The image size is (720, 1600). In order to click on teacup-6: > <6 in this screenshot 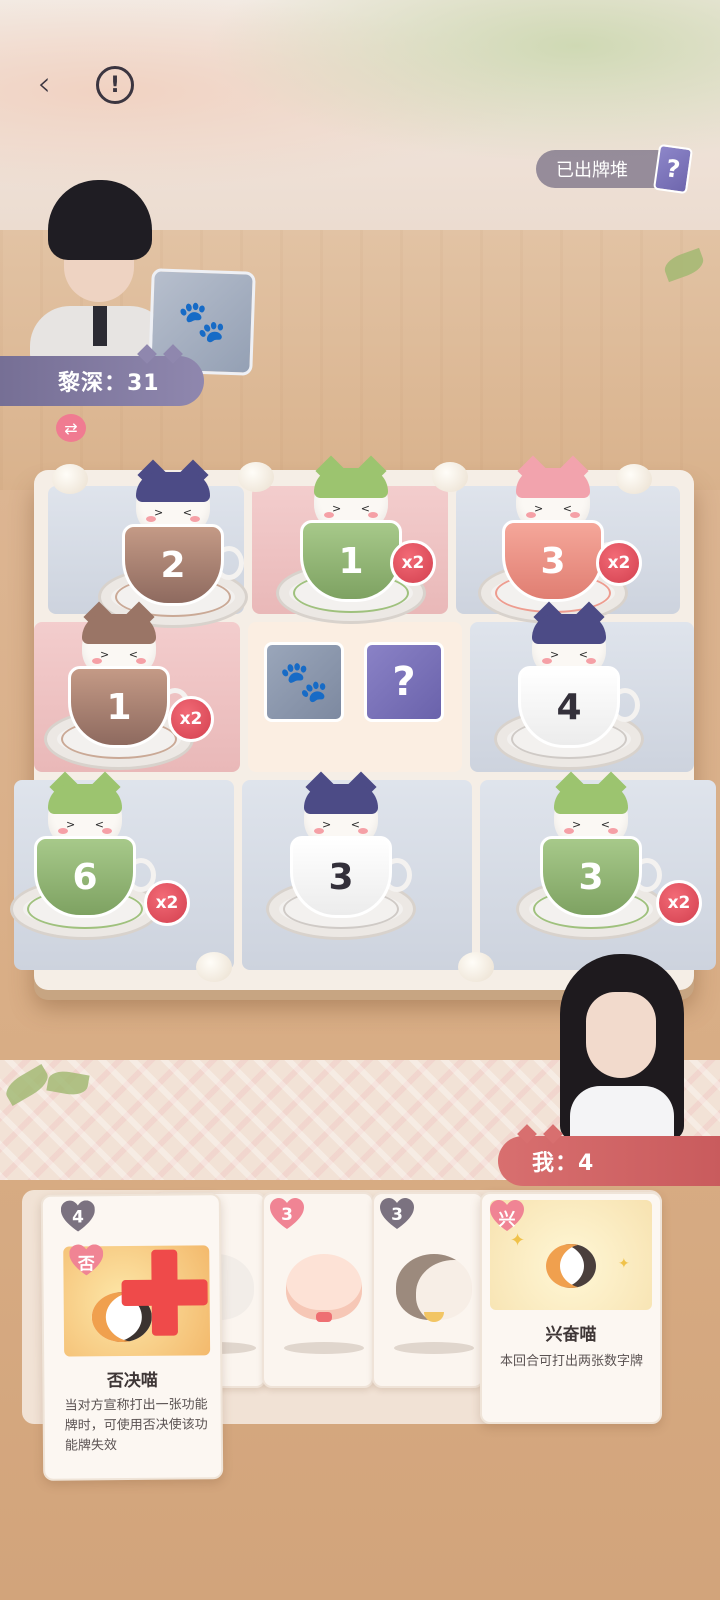, I will do `click(85, 840)`.